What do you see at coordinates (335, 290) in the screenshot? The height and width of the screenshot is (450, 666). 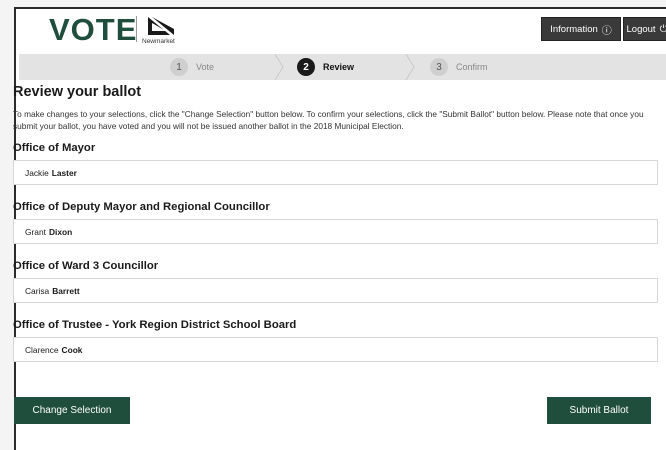 I see `selected-candidate: Carisa Barrett` at bounding box center [335, 290].